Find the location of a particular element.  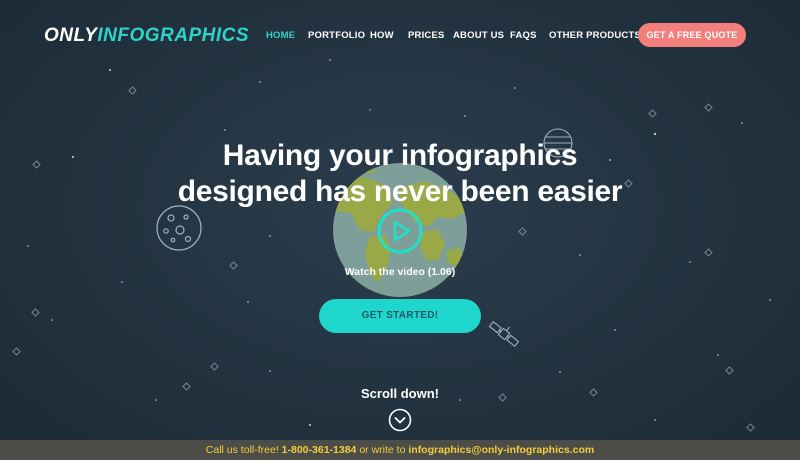

get-free-quote-button: GET A FREE QUOTE is located at coordinates (692, 35).